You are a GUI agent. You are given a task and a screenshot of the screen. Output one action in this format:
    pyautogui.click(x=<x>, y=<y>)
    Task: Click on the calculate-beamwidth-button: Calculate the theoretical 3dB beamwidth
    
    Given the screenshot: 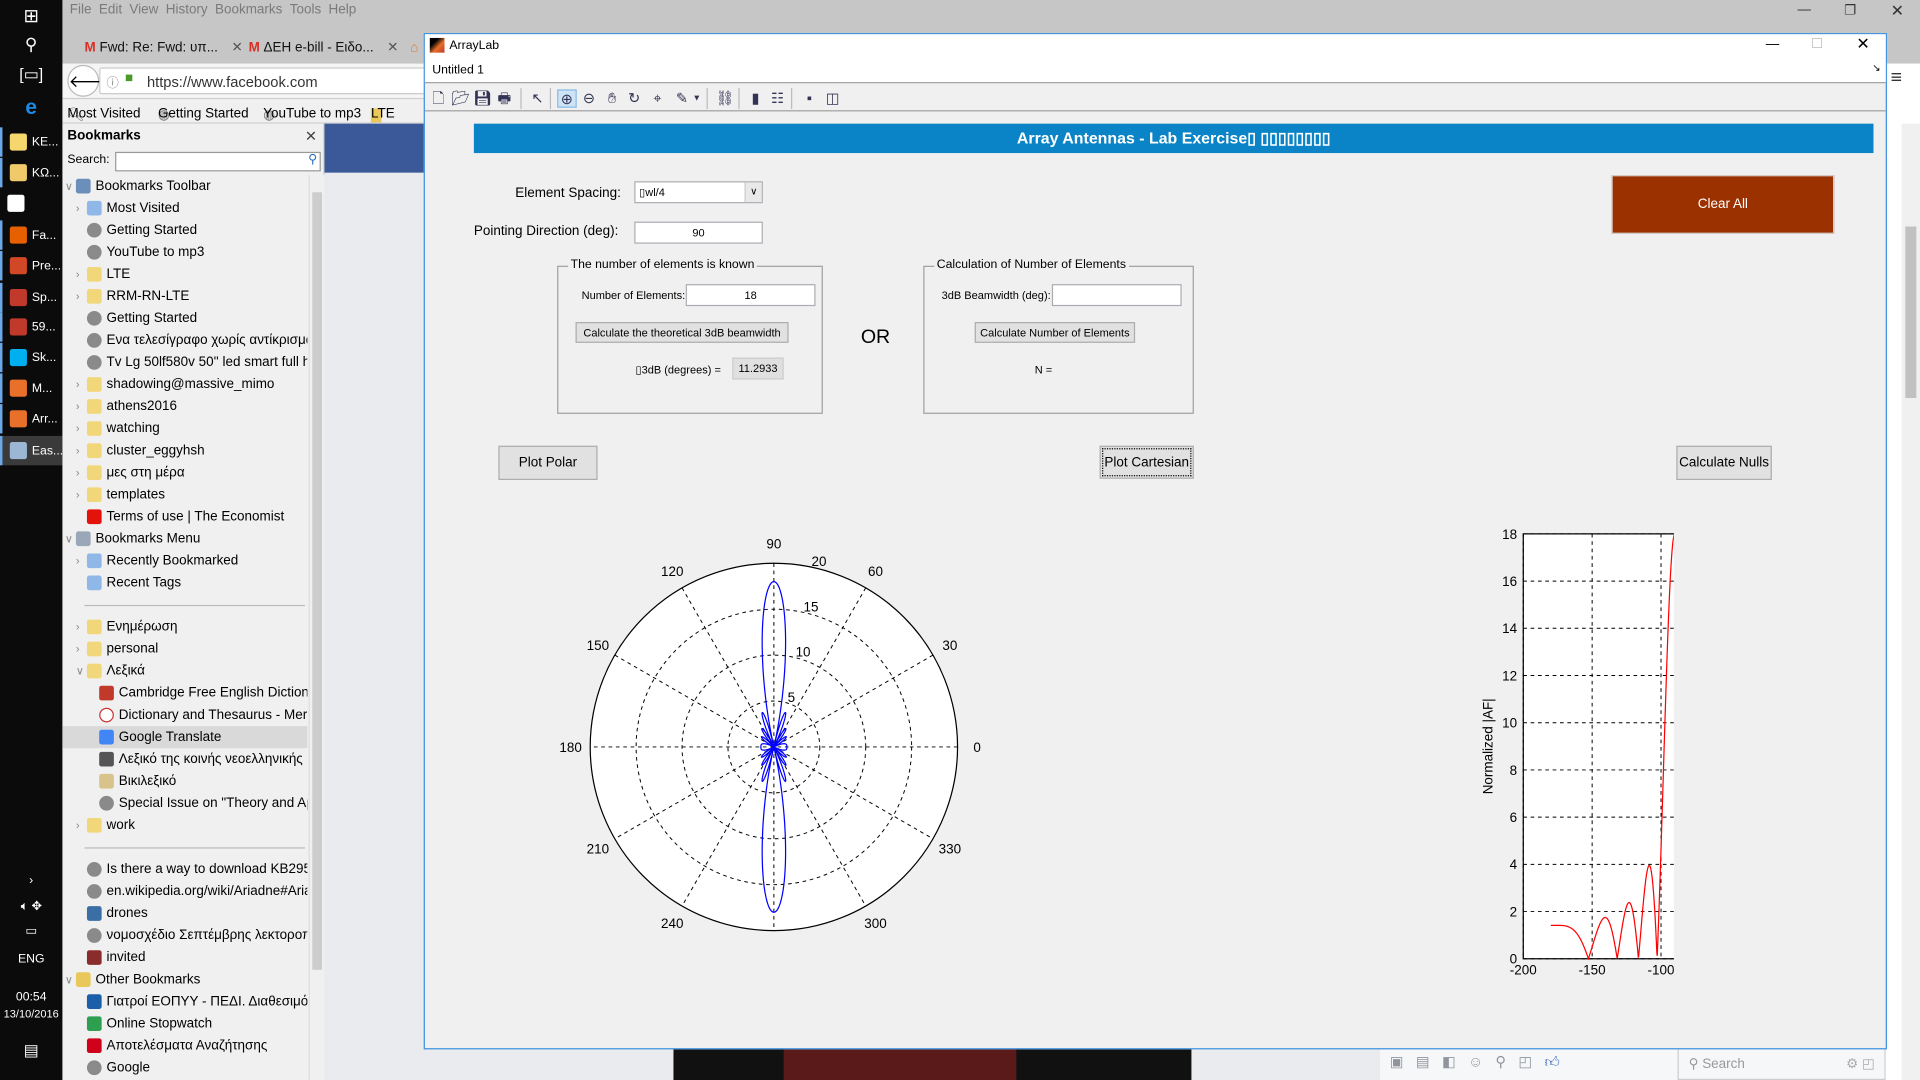 What is the action you would take?
    pyautogui.click(x=682, y=332)
    